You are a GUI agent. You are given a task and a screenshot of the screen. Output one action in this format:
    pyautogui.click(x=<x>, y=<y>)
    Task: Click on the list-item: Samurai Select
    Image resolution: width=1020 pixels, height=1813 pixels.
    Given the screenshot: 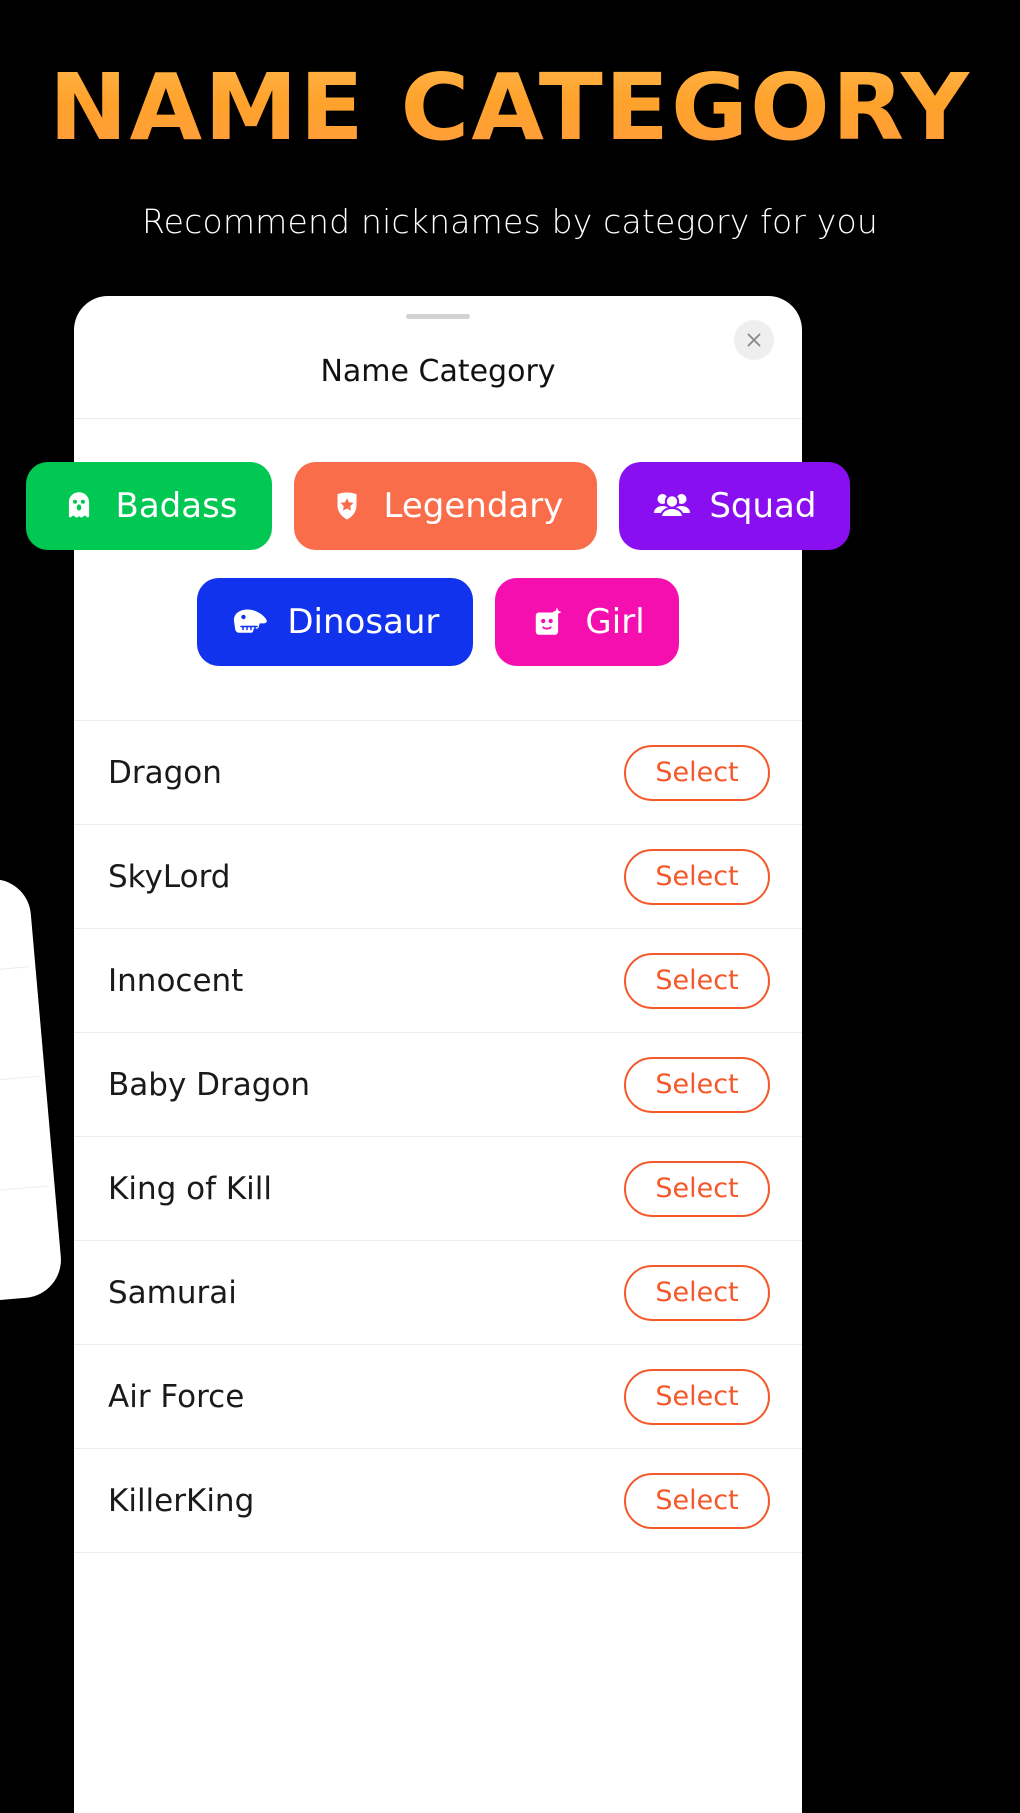 What is the action you would take?
    pyautogui.click(x=438, y=1293)
    